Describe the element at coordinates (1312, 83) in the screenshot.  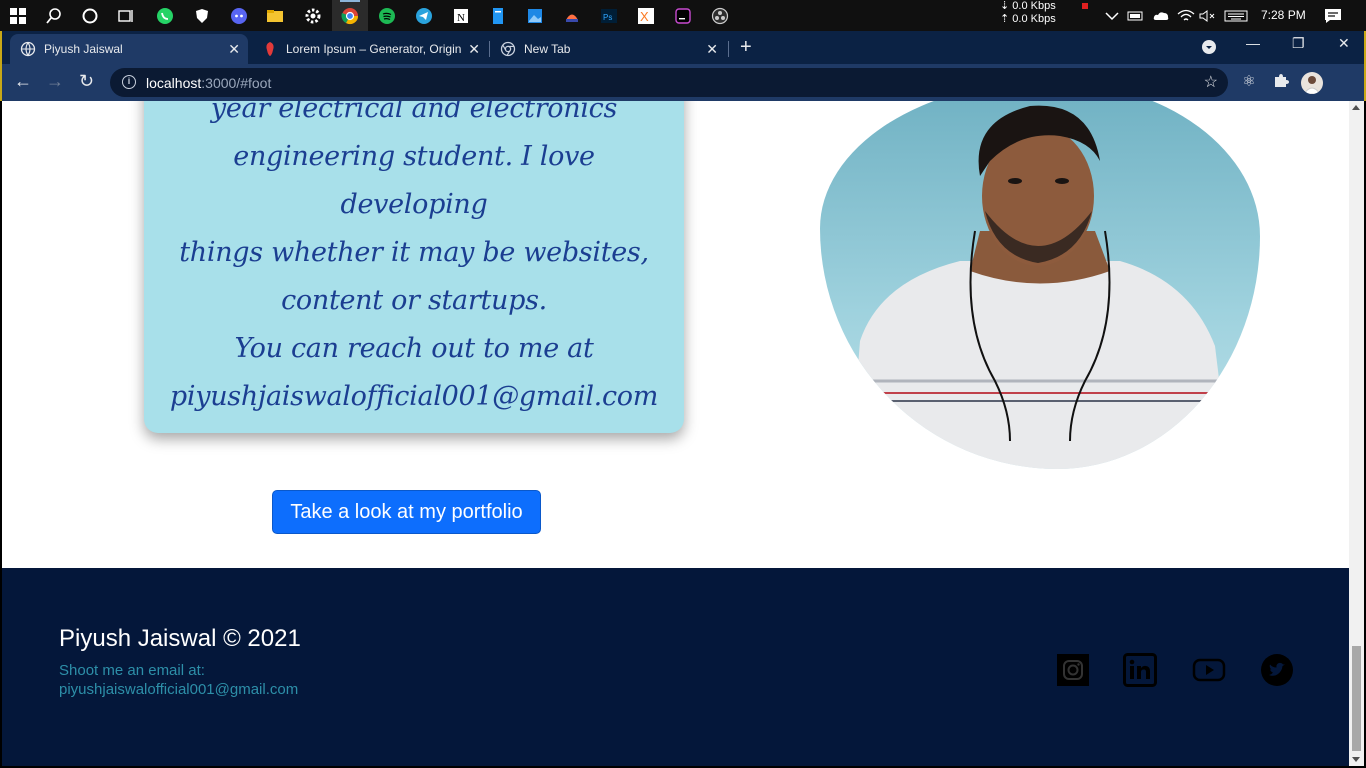
I see `profile-avatar` at that location.